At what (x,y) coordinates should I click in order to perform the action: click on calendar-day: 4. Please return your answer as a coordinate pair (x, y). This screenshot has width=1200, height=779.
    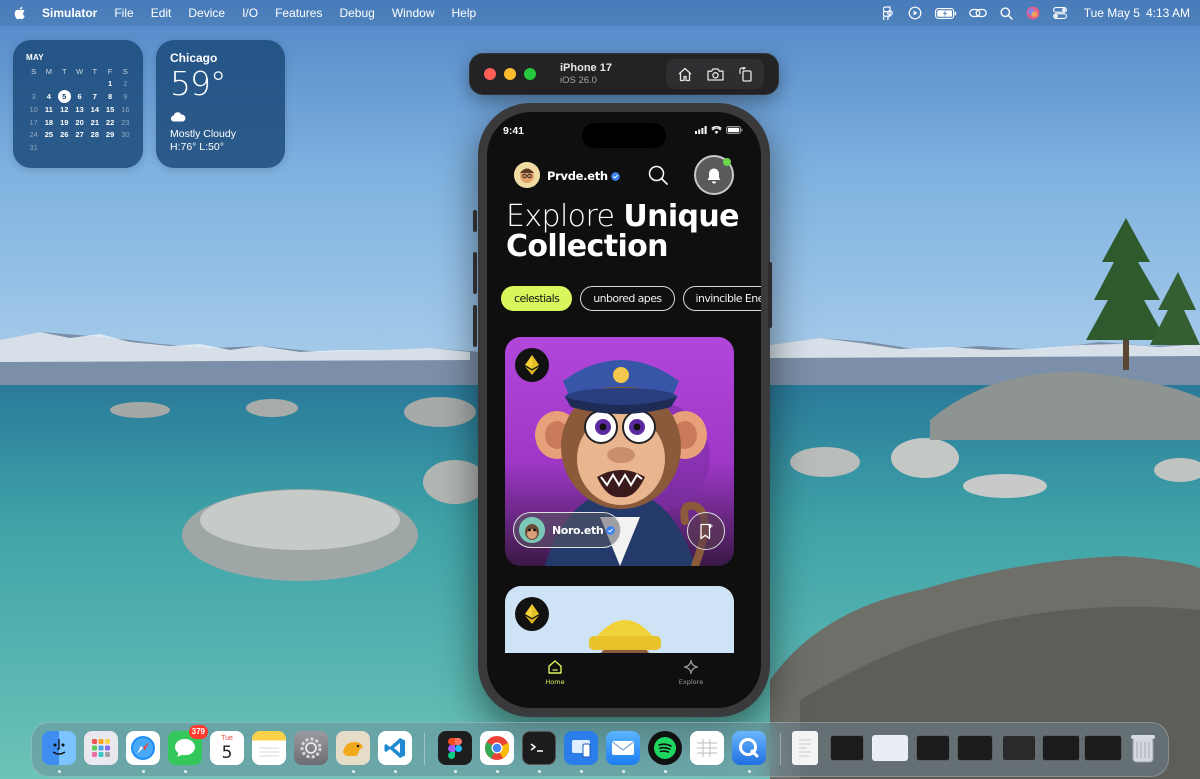
    Looking at the image, I should click on (48, 97).